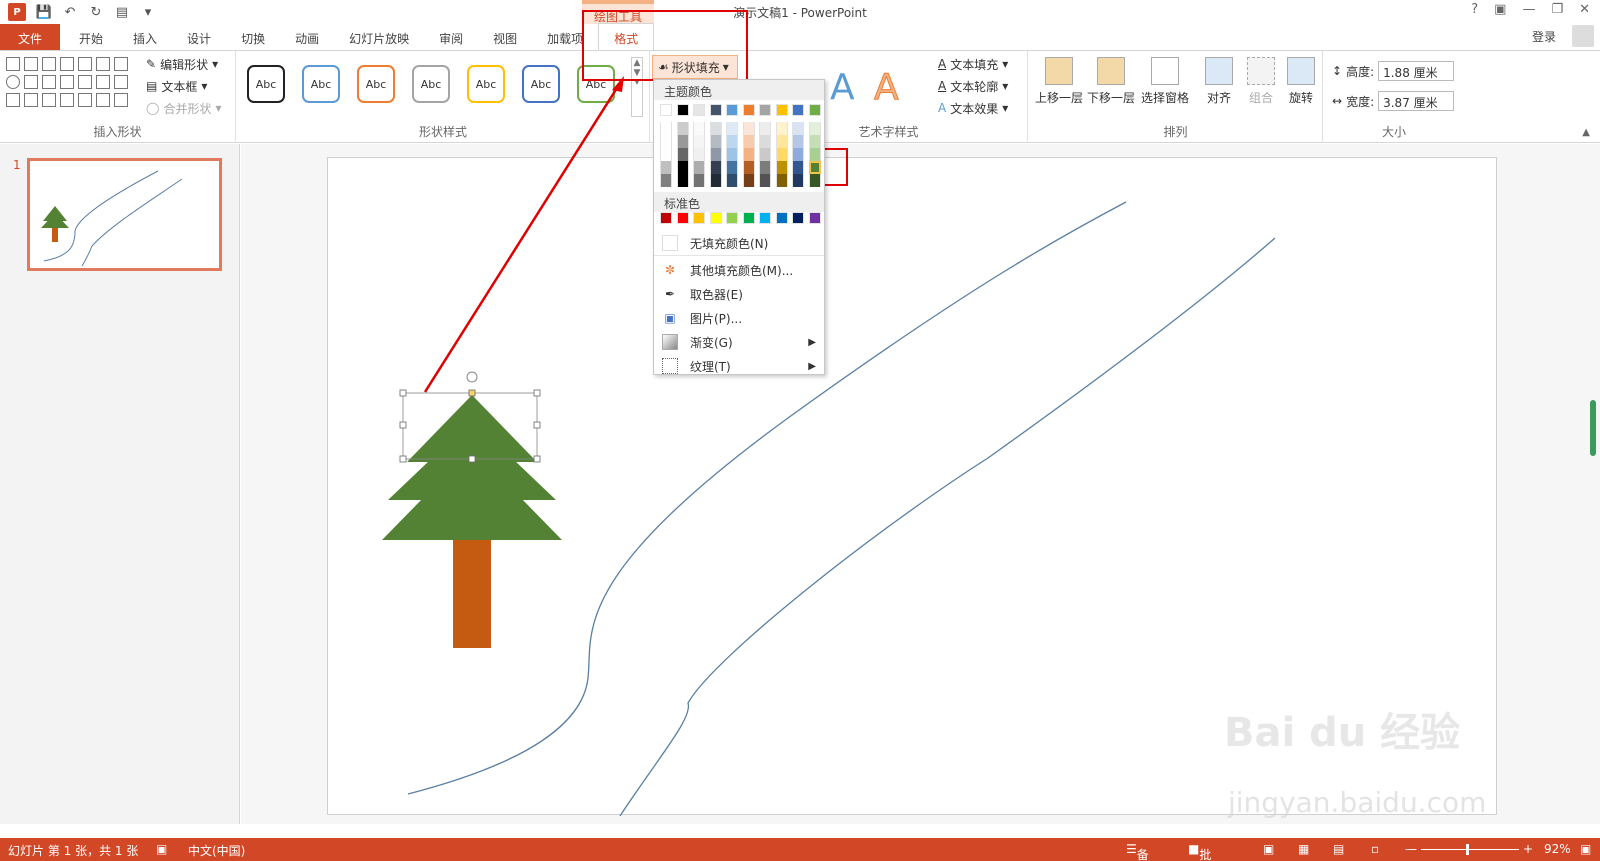 This screenshot has width=1600, height=861. I want to click on zoom-slider, so click(1470, 849).